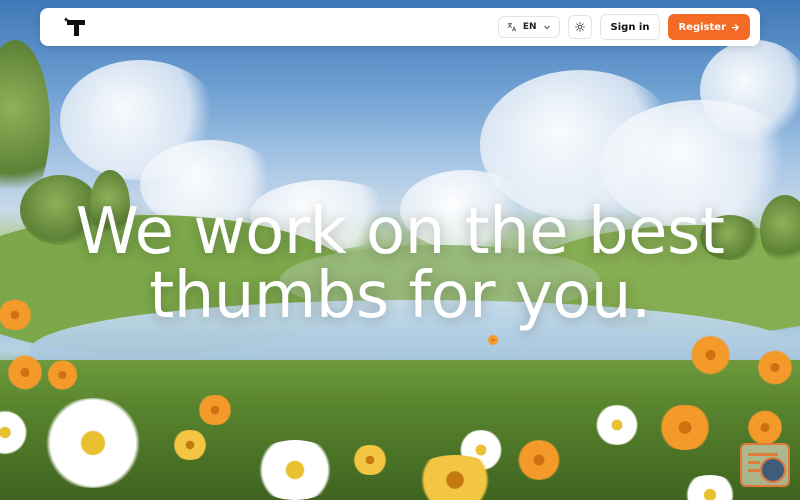  What do you see at coordinates (773, 470) in the screenshot?
I see `chat-support-icon` at bounding box center [773, 470].